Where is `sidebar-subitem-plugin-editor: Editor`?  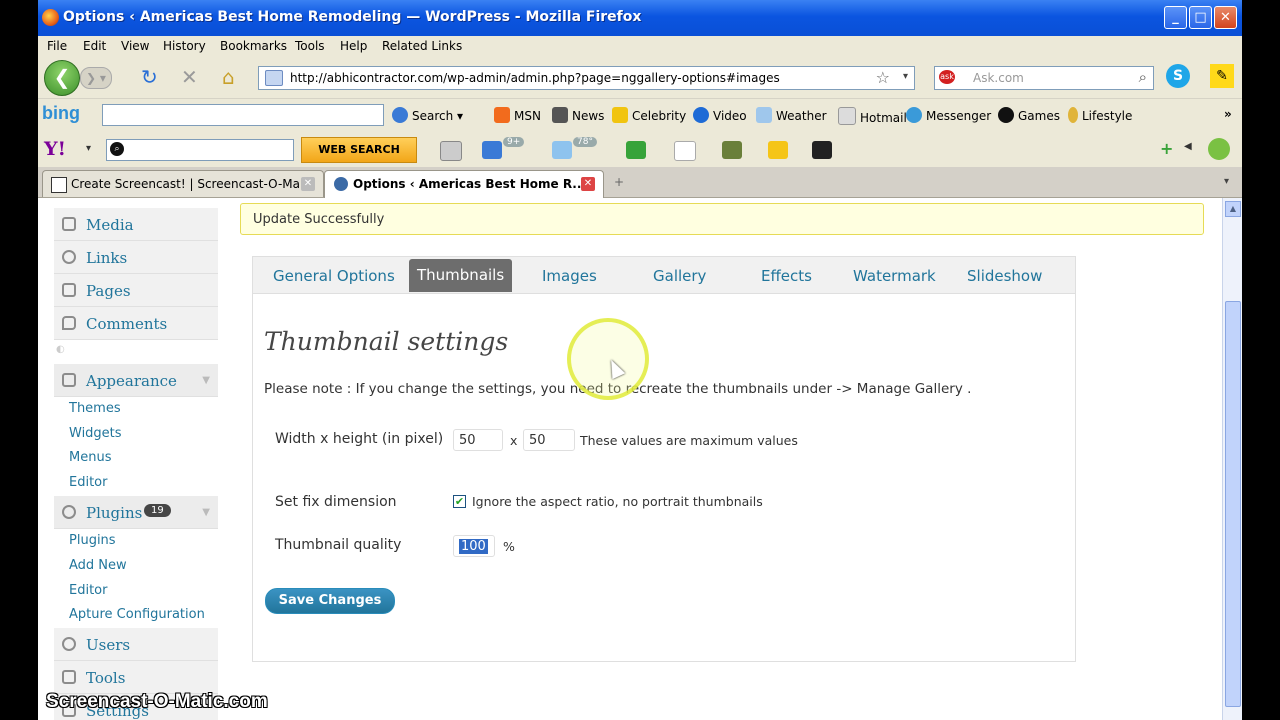 sidebar-subitem-plugin-editor: Editor is located at coordinates (88, 590).